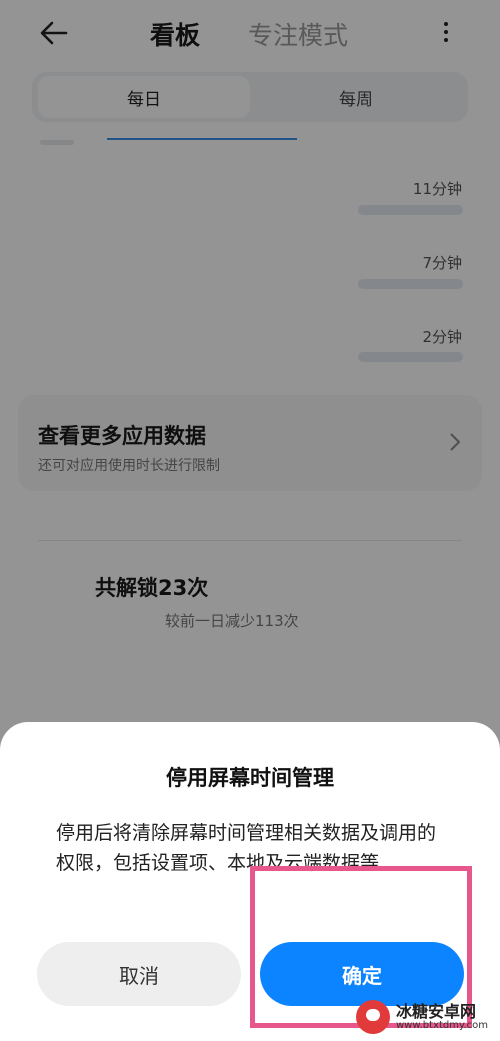 The image size is (500, 1041). I want to click on cancel-button: 取消, so click(139, 974).